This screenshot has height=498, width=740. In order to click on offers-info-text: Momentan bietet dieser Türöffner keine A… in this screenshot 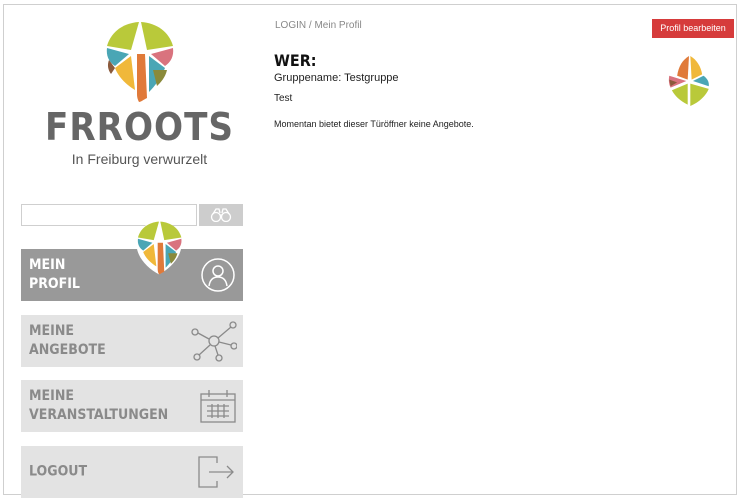, I will do `click(374, 124)`.